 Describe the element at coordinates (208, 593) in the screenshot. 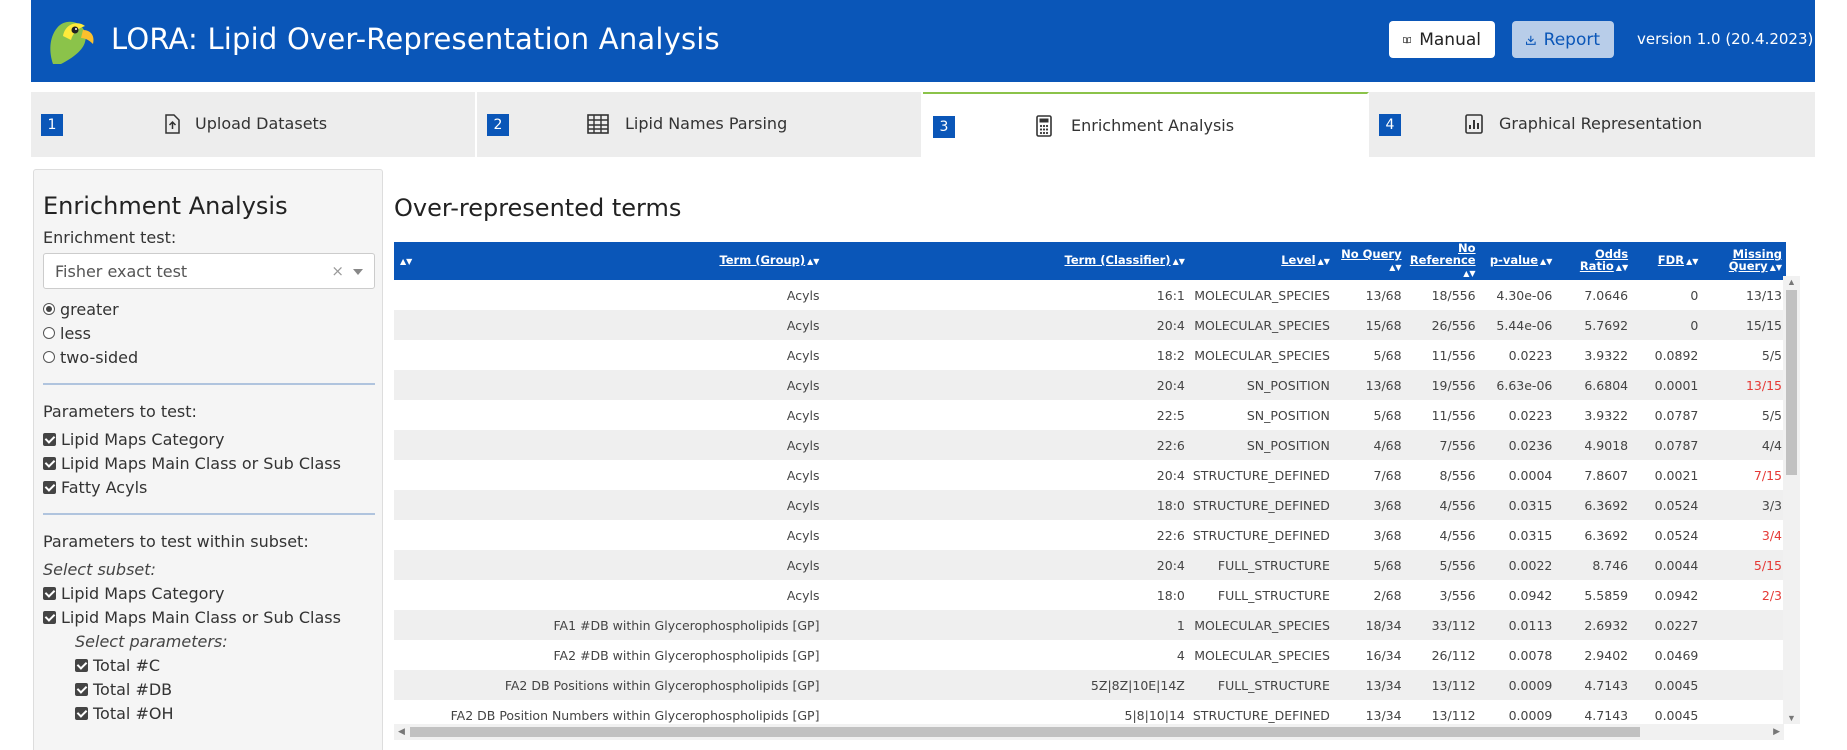

I see `checkbox-subset-category: Lipid Maps Category` at that location.